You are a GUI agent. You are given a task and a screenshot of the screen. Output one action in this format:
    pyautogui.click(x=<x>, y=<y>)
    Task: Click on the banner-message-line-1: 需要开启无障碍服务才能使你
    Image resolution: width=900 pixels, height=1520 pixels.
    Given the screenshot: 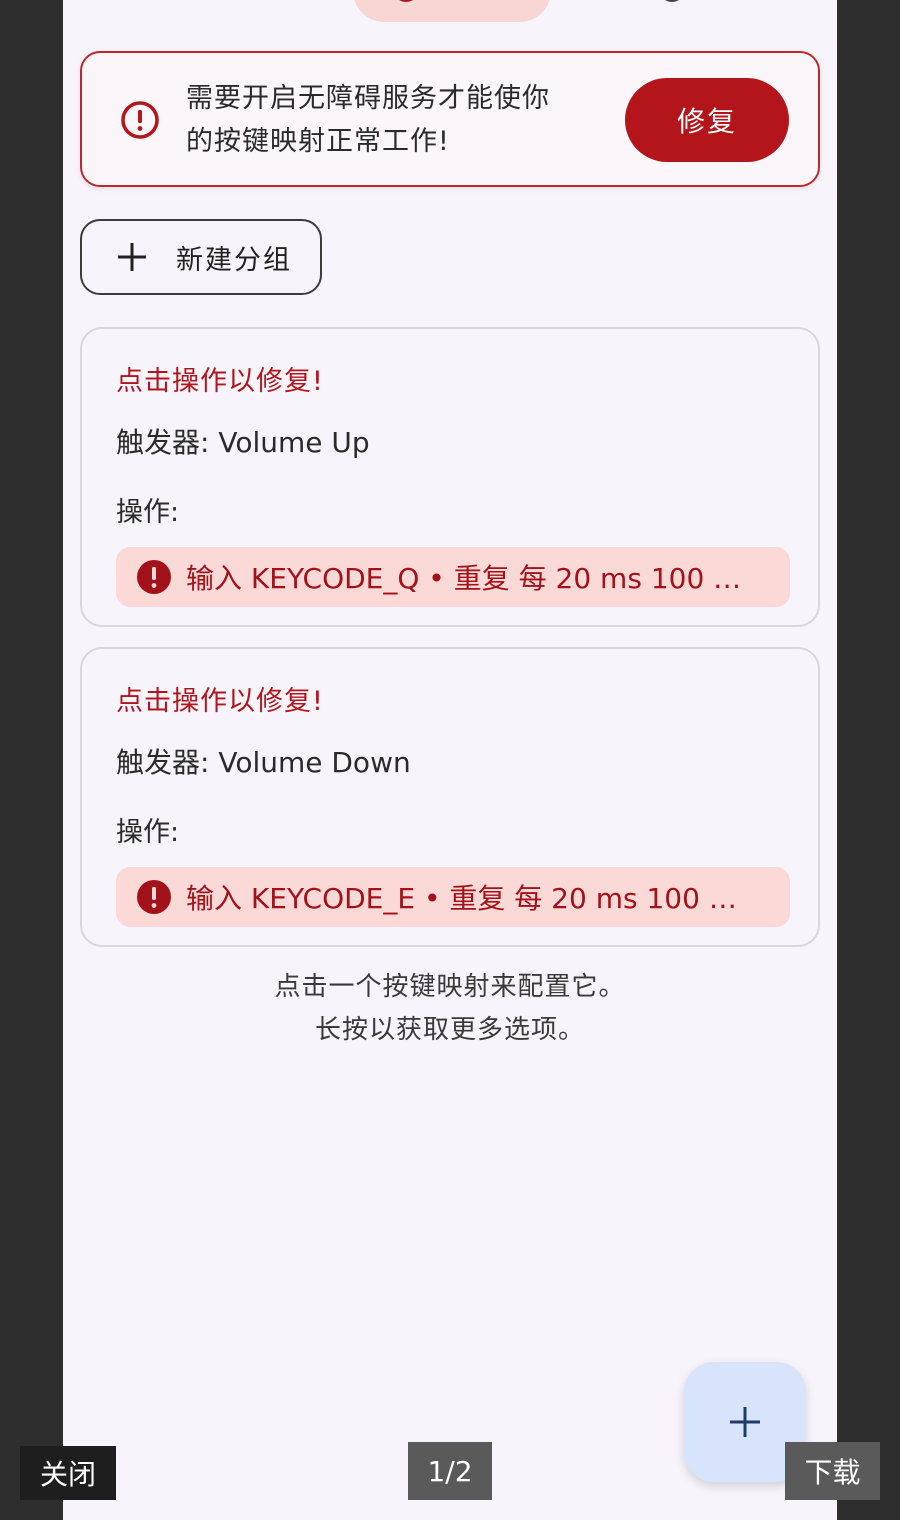 What is the action you would take?
    pyautogui.click(x=368, y=98)
    